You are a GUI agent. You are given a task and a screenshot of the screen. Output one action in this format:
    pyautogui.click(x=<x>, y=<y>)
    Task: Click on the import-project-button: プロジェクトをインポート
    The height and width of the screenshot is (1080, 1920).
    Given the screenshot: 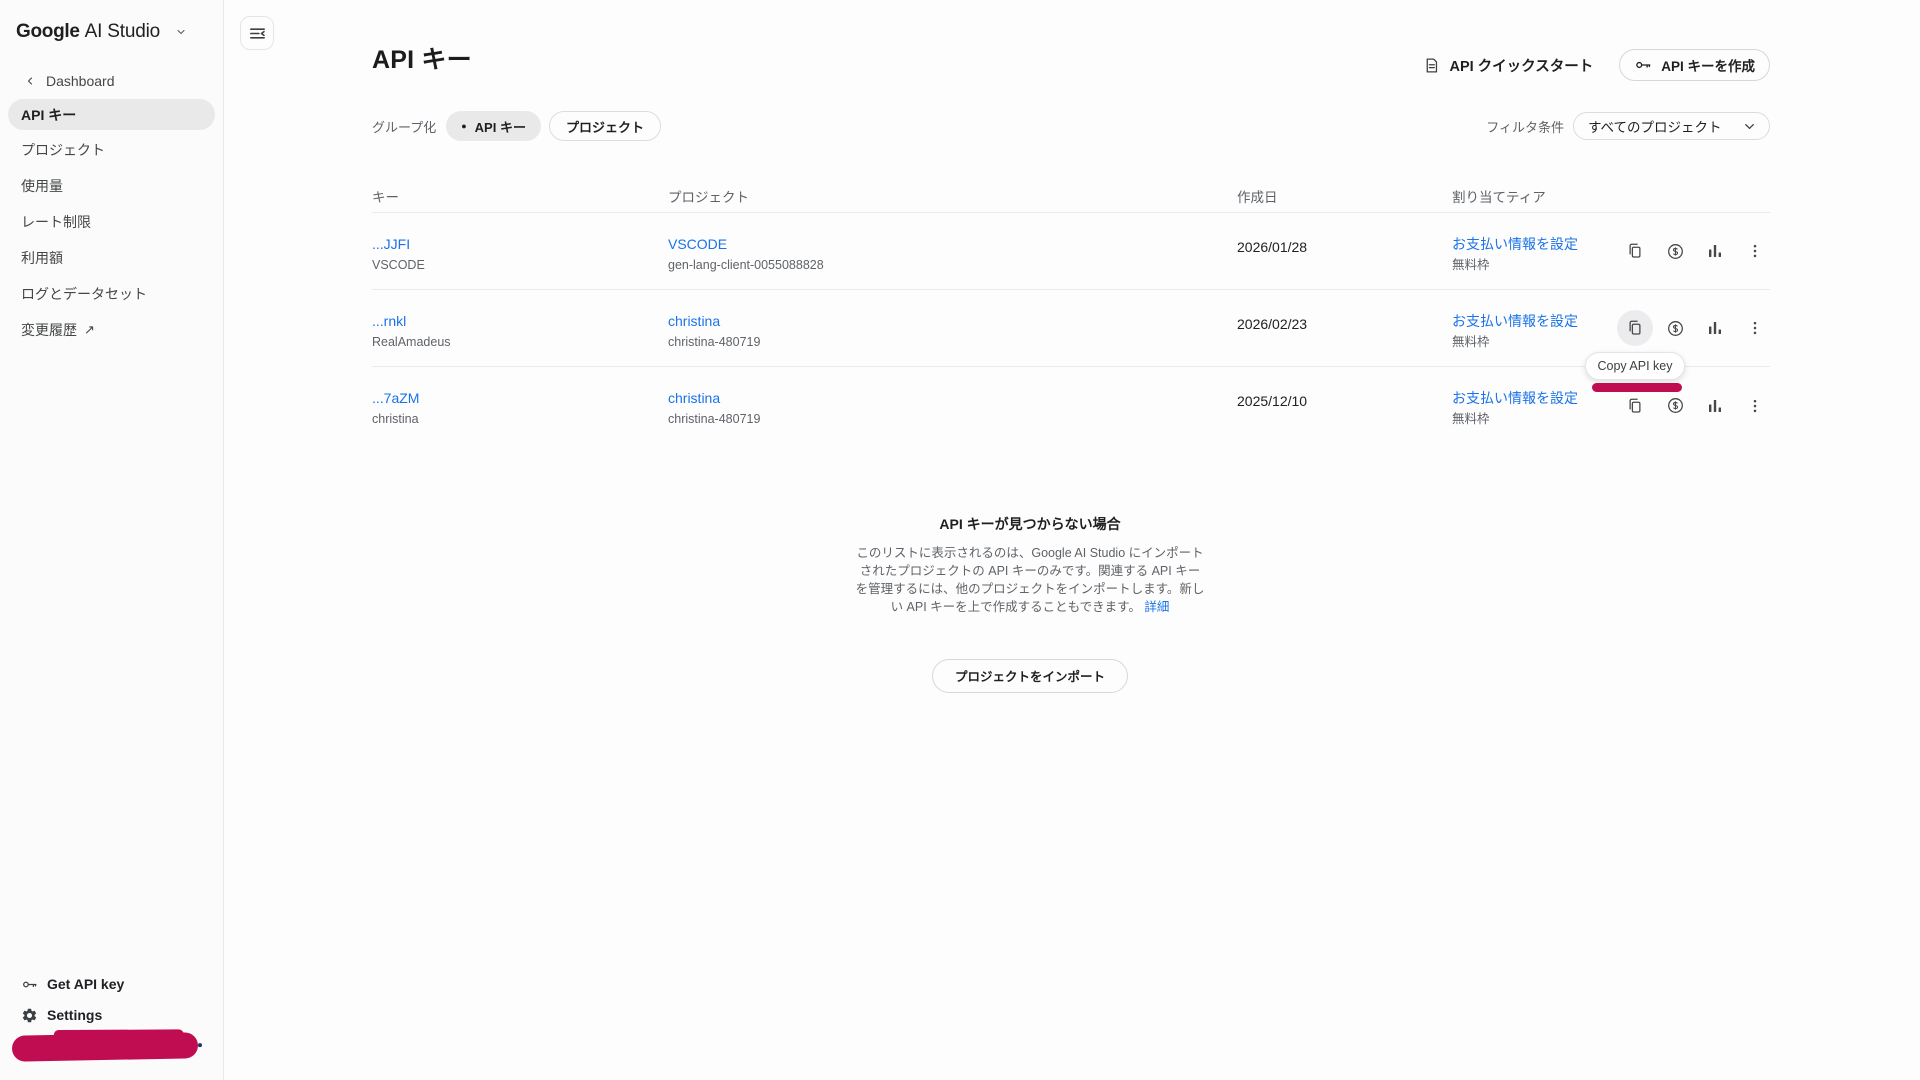 What is the action you would take?
    pyautogui.click(x=1029, y=675)
    